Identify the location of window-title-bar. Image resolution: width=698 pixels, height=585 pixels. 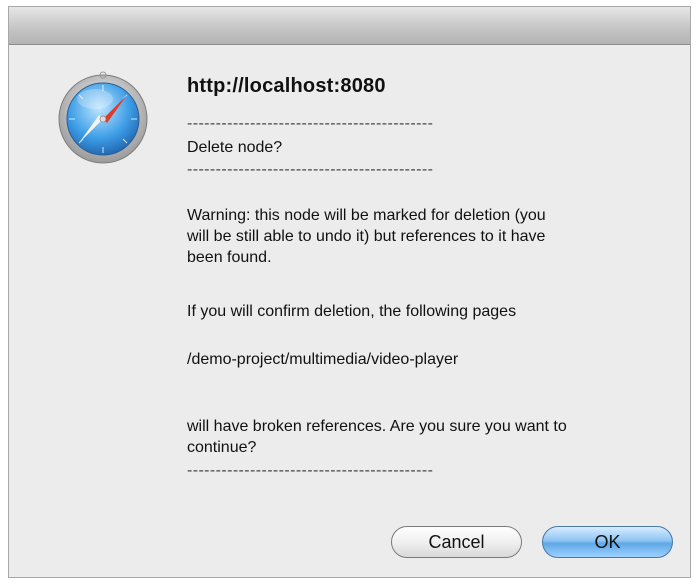
(349, 26).